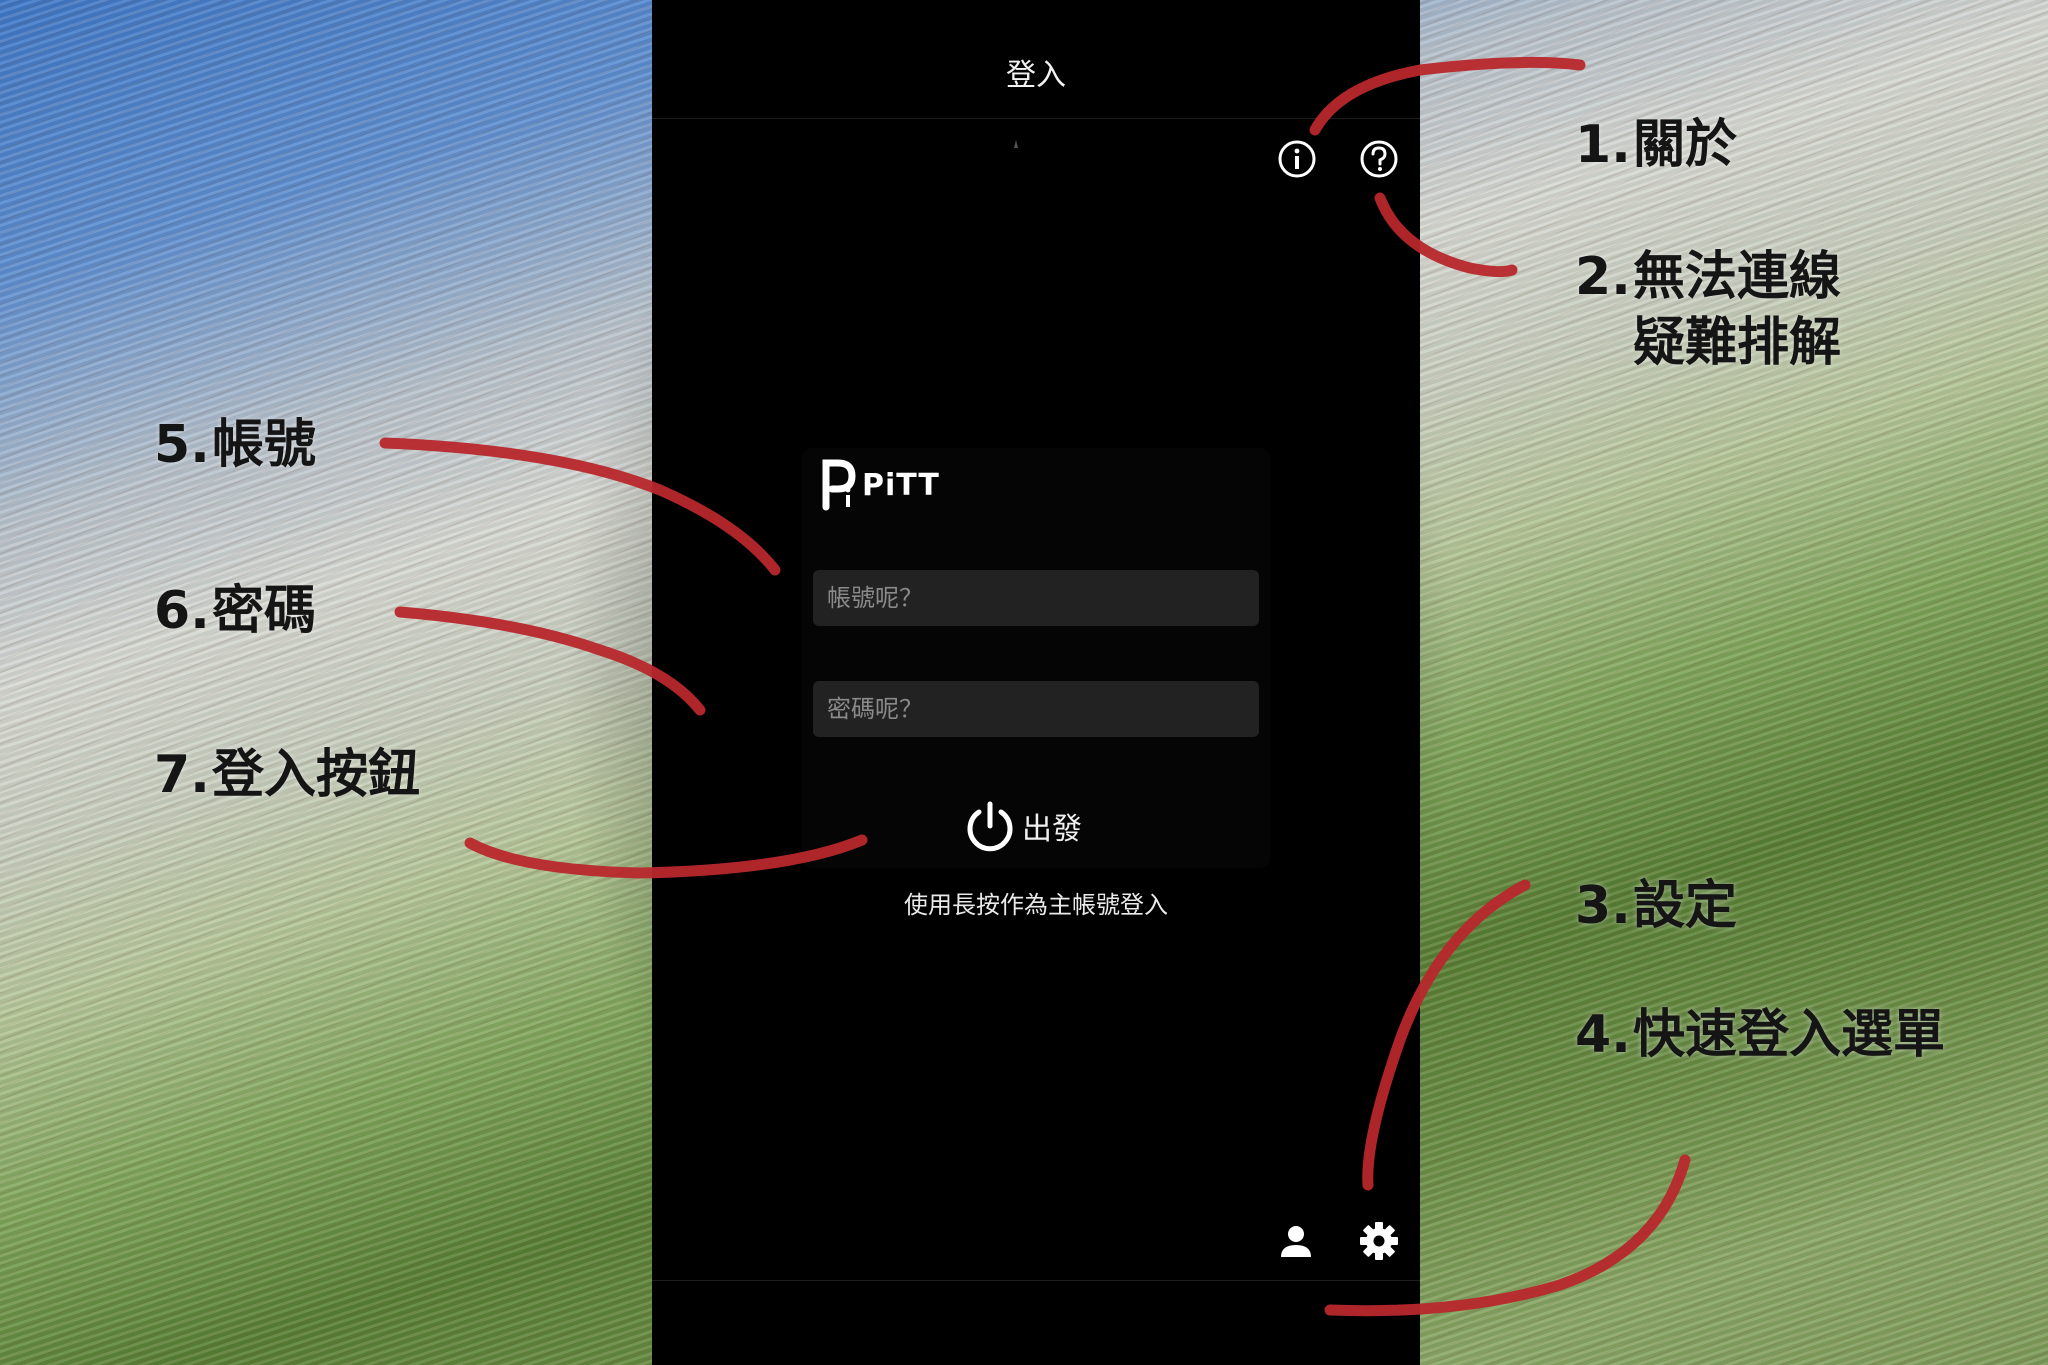  I want to click on login-button: 出發, so click(1023, 826).